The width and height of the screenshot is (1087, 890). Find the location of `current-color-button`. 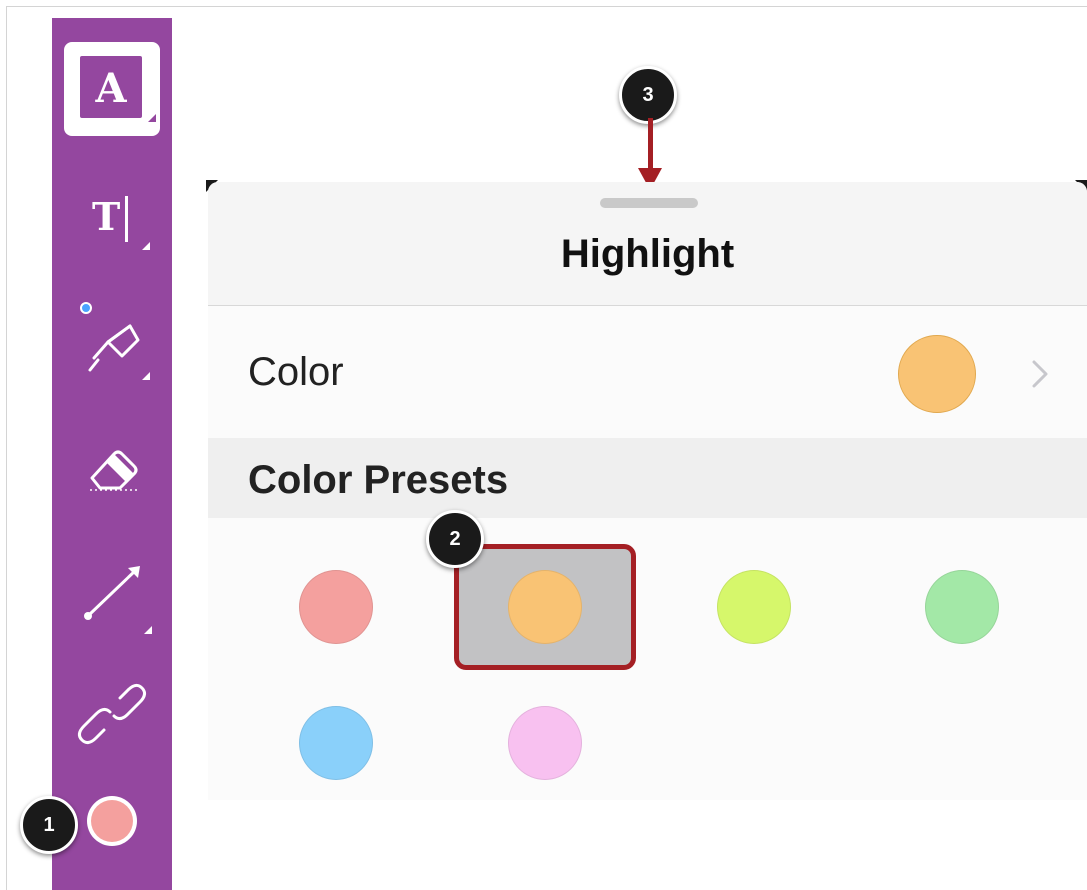

current-color-button is located at coordinates (112, 821).